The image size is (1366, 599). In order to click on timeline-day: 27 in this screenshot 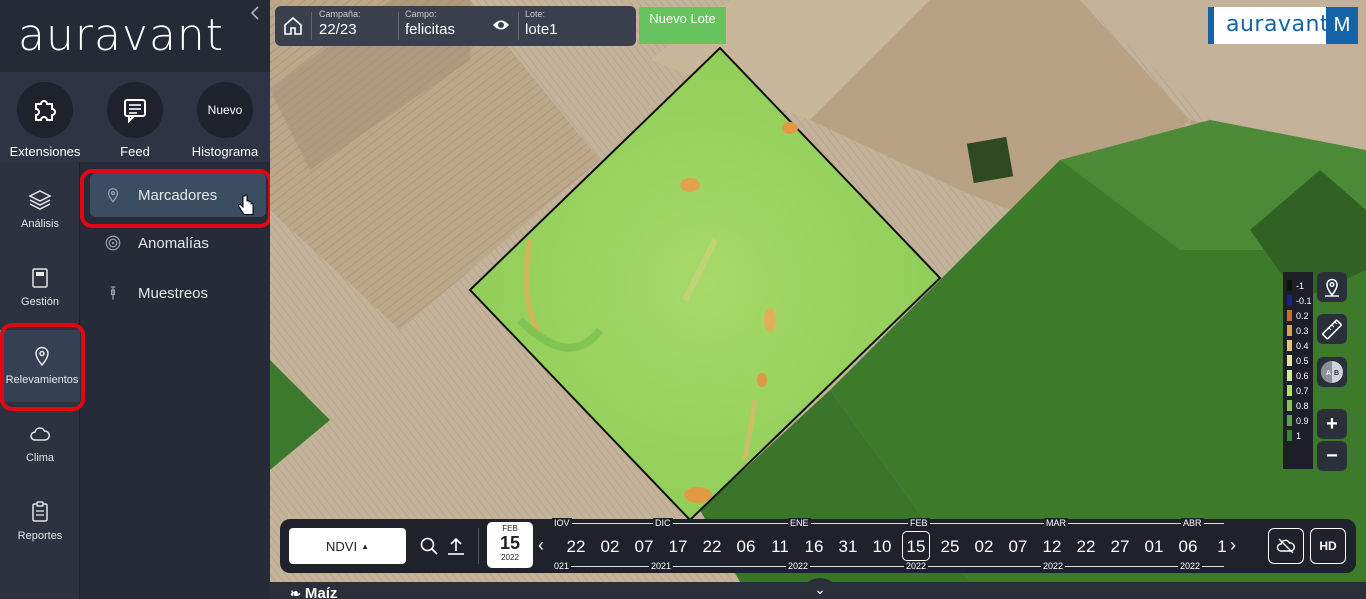, I will do `click(1120, 547)`.